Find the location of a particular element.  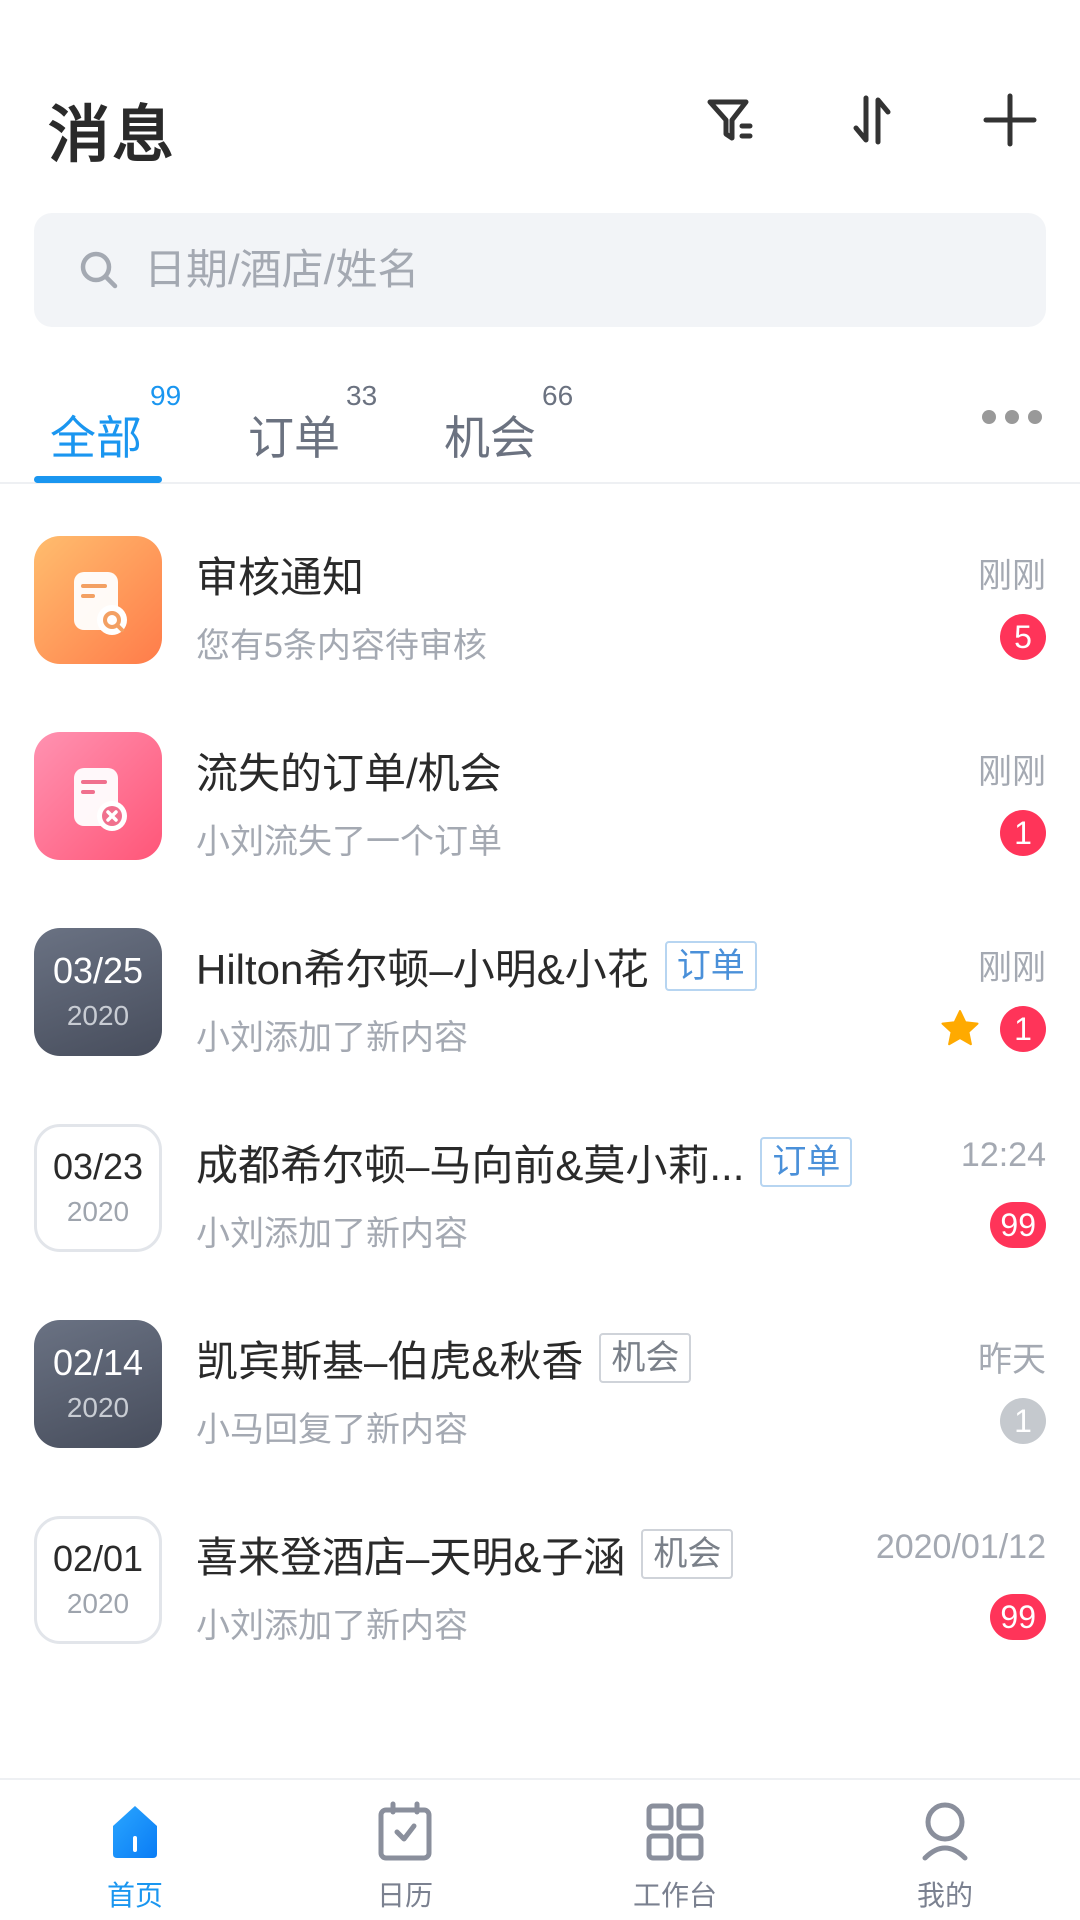

item-title: 审核通知 is located at coordinates (280, 577).